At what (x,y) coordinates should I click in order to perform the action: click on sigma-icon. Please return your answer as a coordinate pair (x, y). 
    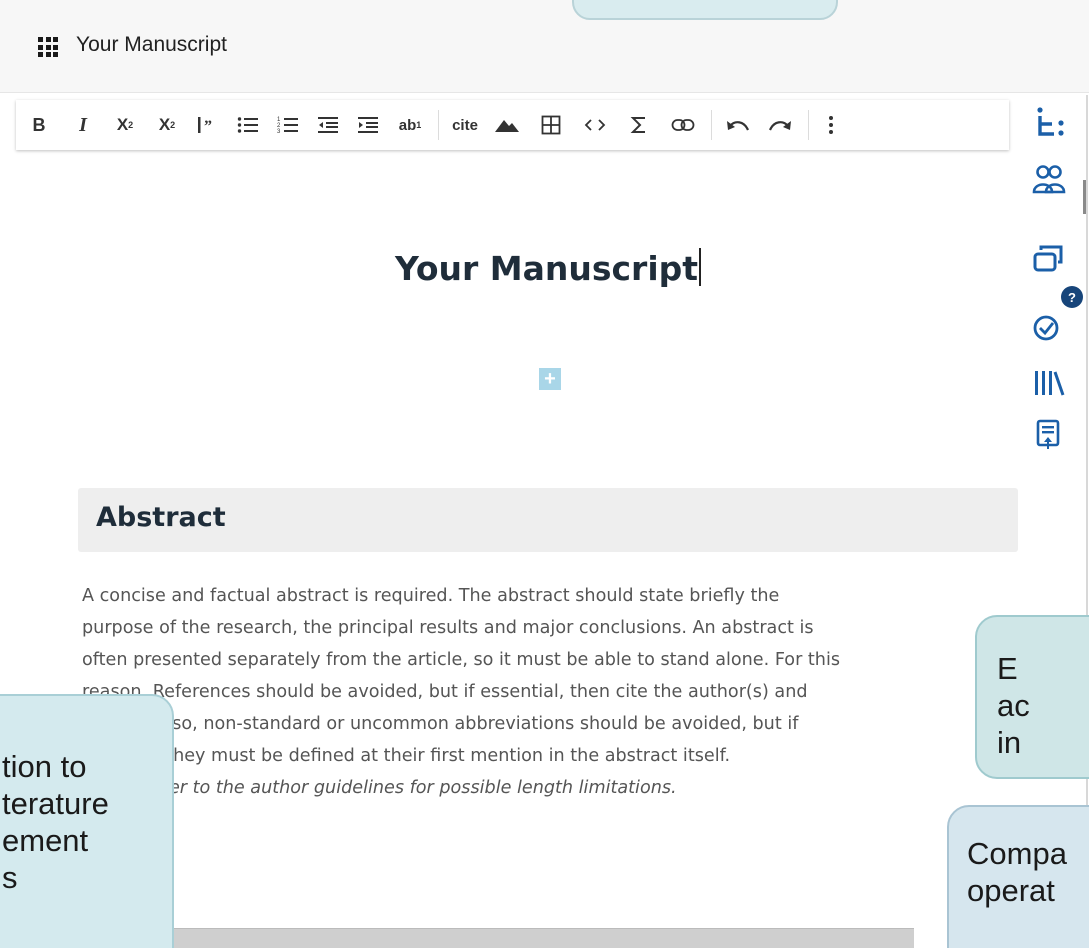
    Looking at the image, I should click on (637, 125).